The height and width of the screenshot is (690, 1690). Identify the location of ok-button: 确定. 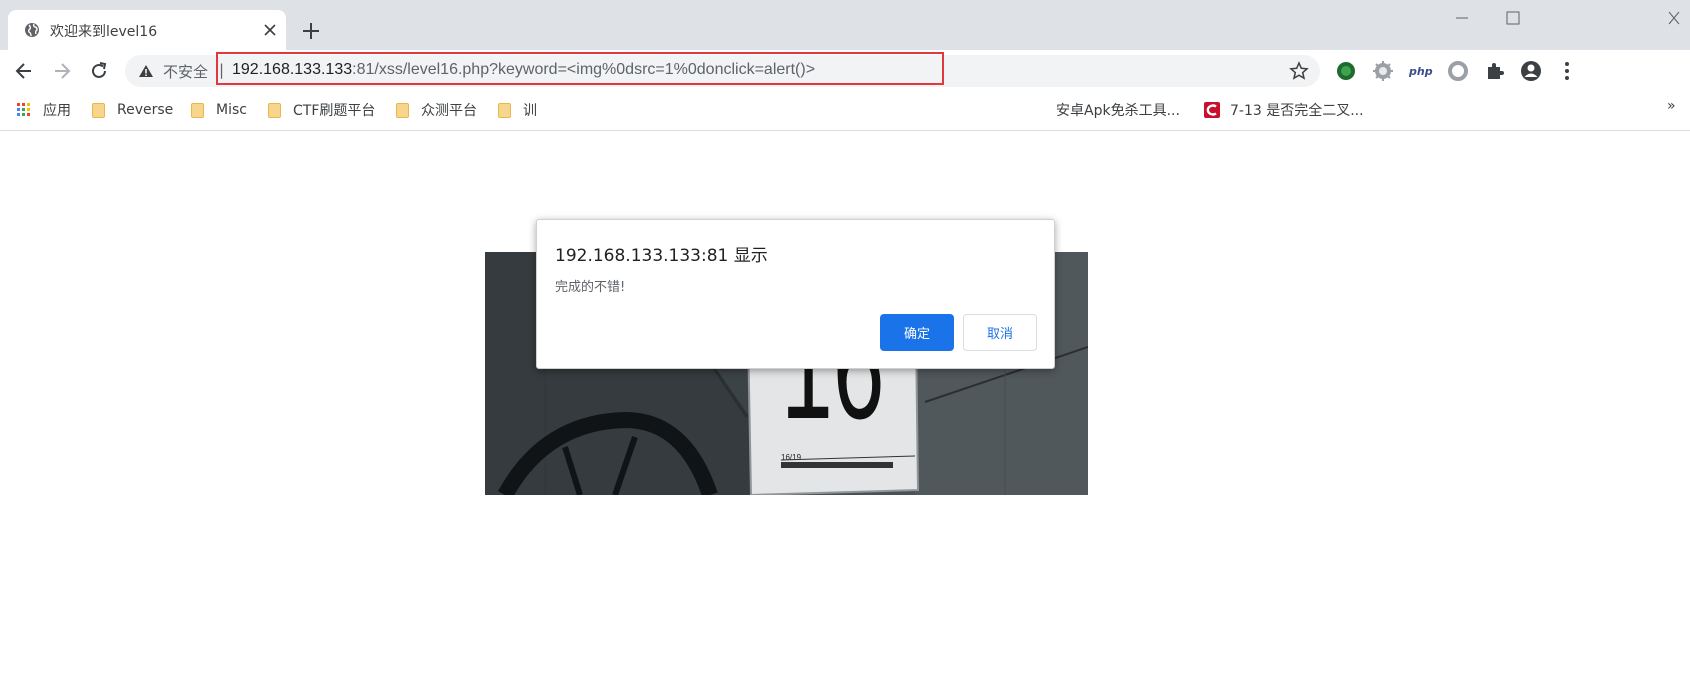
(917, 332).